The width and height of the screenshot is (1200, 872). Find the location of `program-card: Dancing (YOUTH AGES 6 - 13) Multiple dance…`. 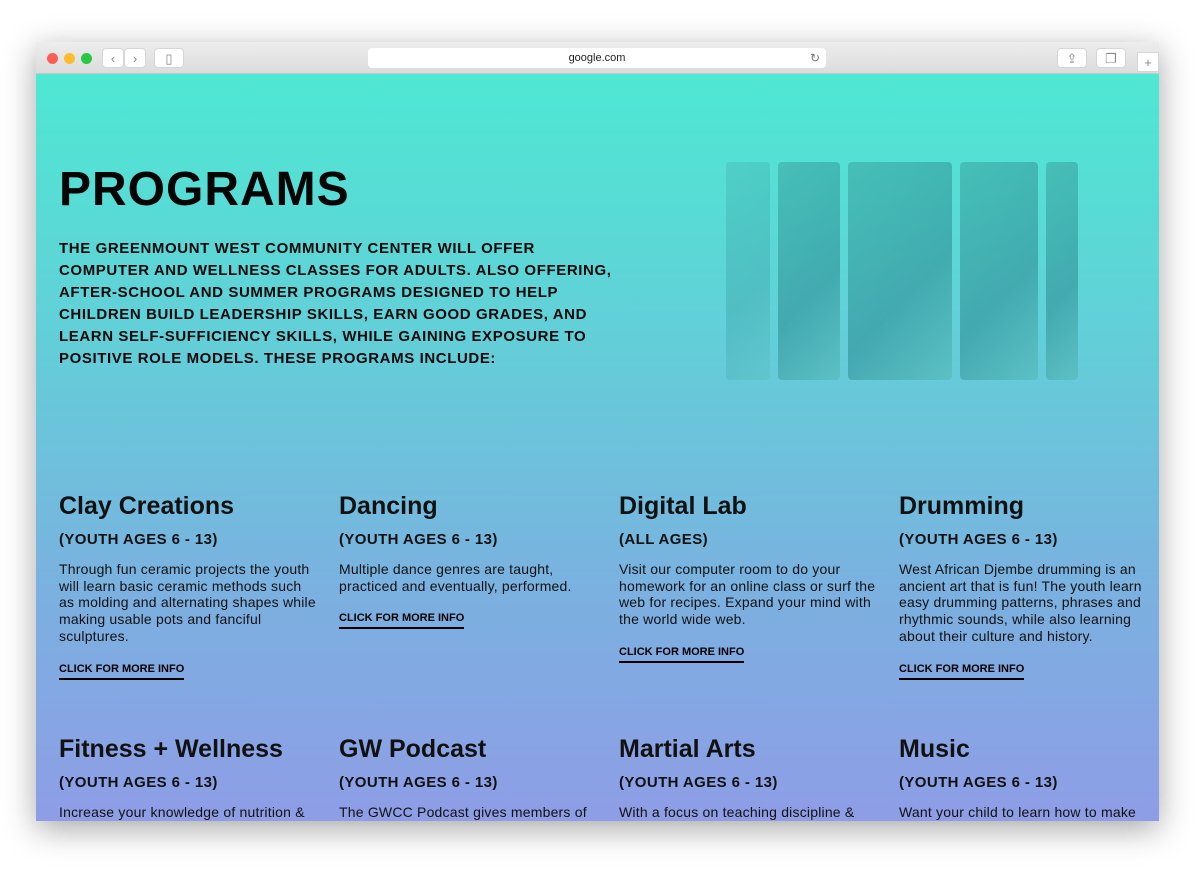

program-card: Dancing (YOUTH AGES 6 - 13) Multiple dance… is located at coordinates (469, 561).